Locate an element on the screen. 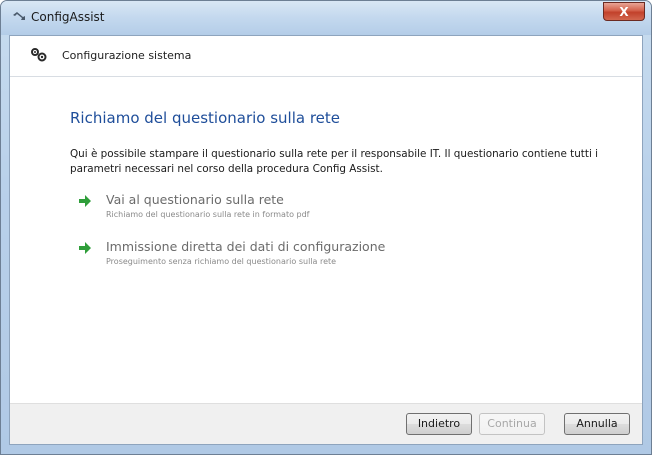 The width and height of the screenshot is (652, 455). header-title: Configurazione sistema is located at coordinates (127, 55).